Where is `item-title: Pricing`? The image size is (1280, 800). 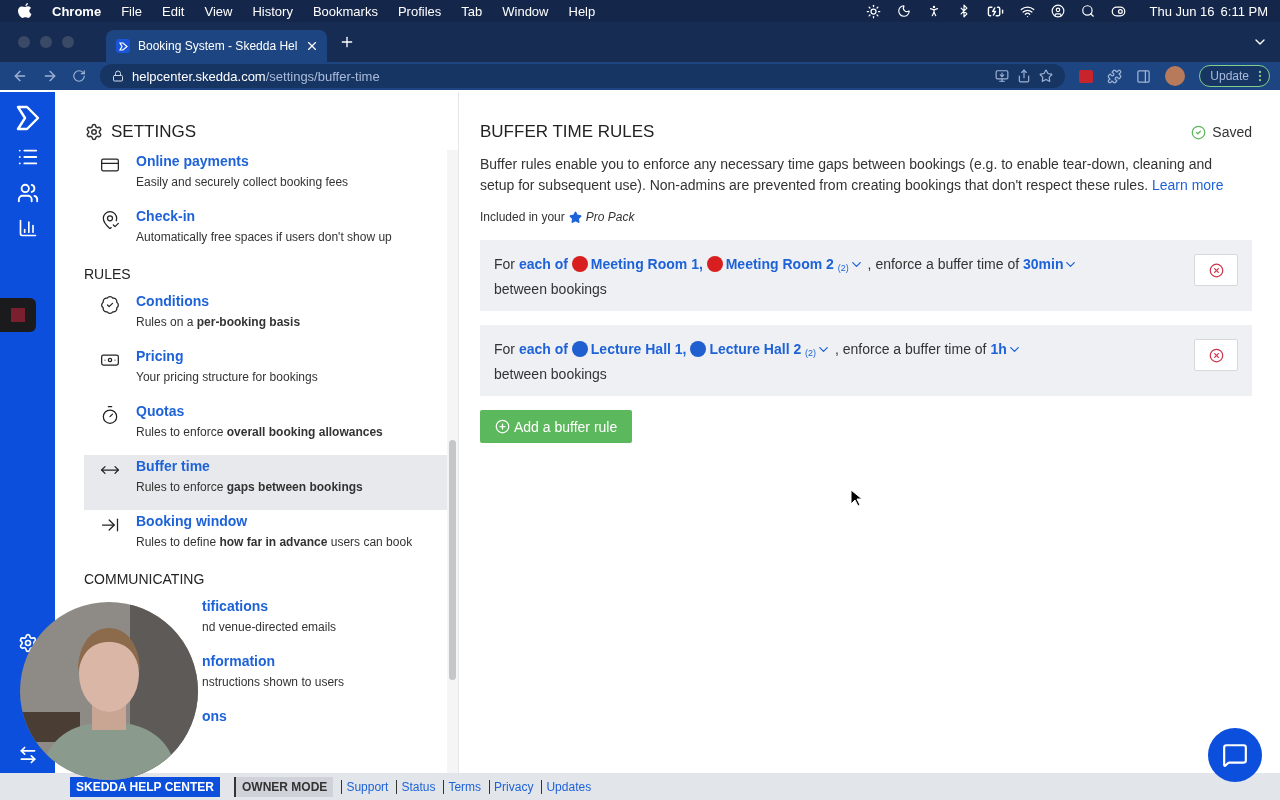
item-title: Pricing is located at coordinates (227, 356).